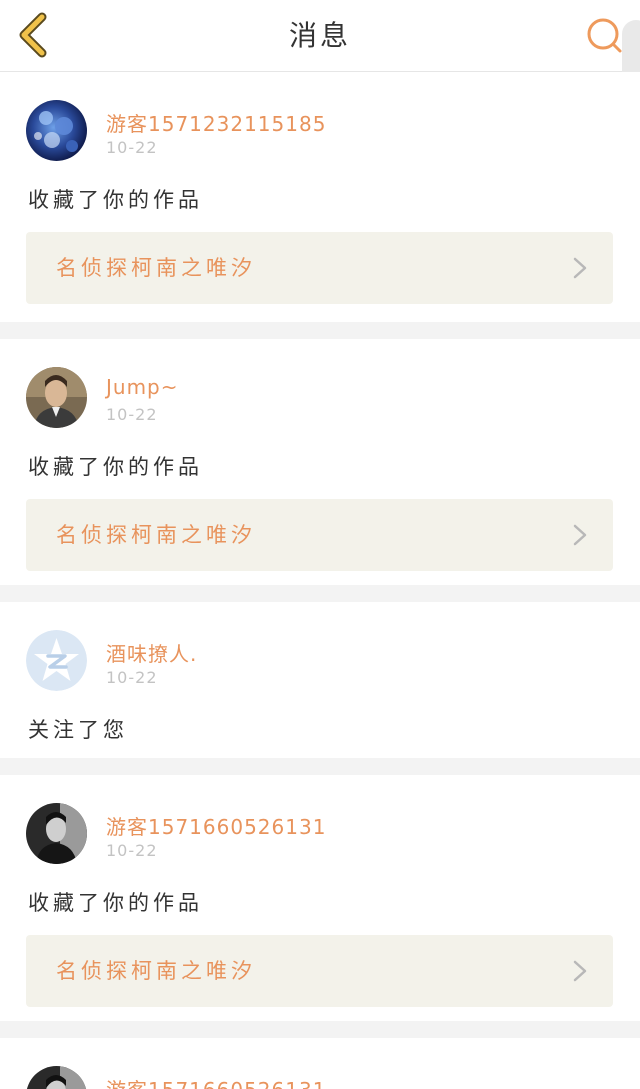 This screenshot has height=1089, width=640. What do you see at coordinates (604, 36) in the screenshot?
I see `search-icon` at bounding box center [604, 36].